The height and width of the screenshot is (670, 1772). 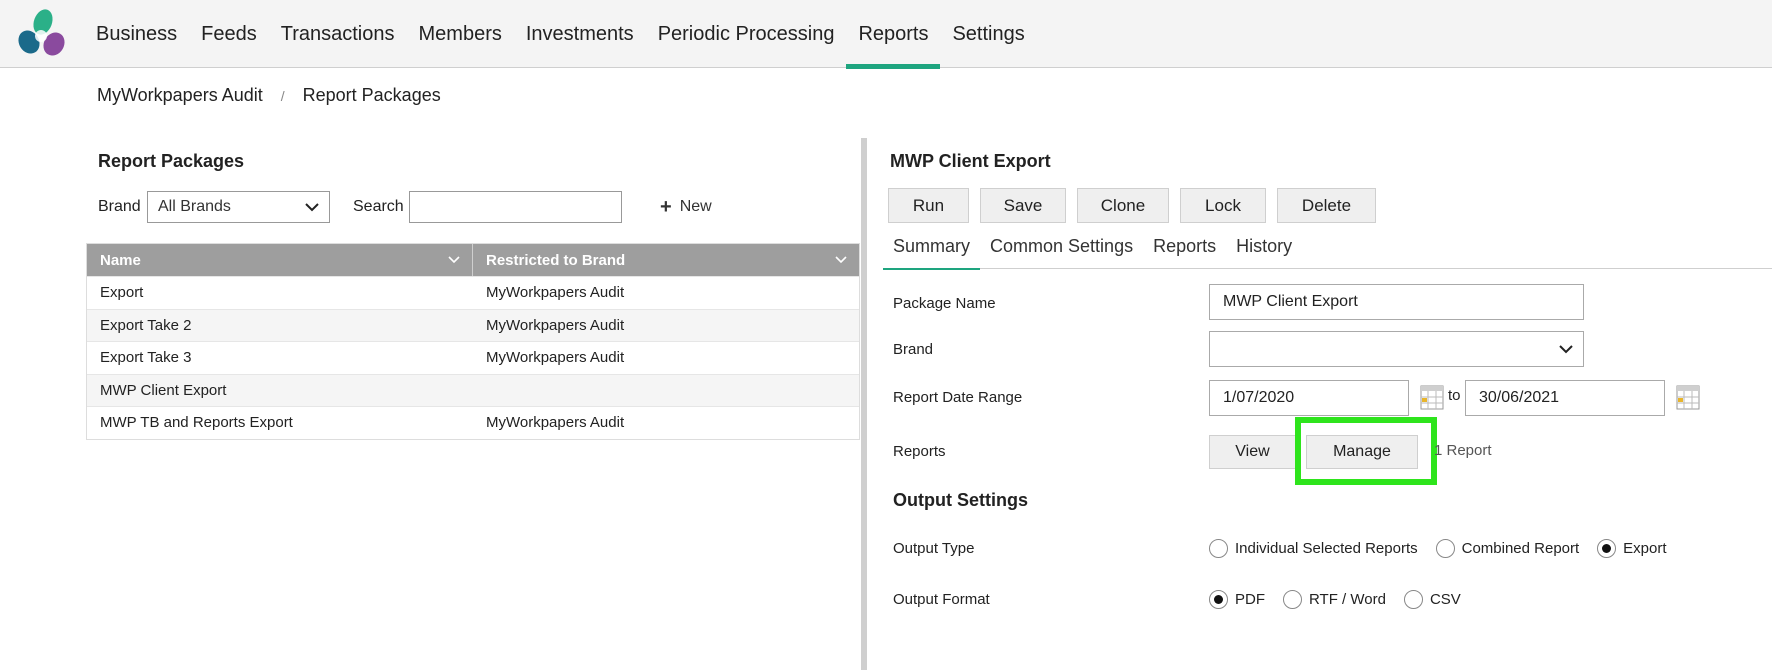 What do you see at coordinates (136, 34) in the screenshot?
I see `nav-business: Business` at bounding box center [136, 34].